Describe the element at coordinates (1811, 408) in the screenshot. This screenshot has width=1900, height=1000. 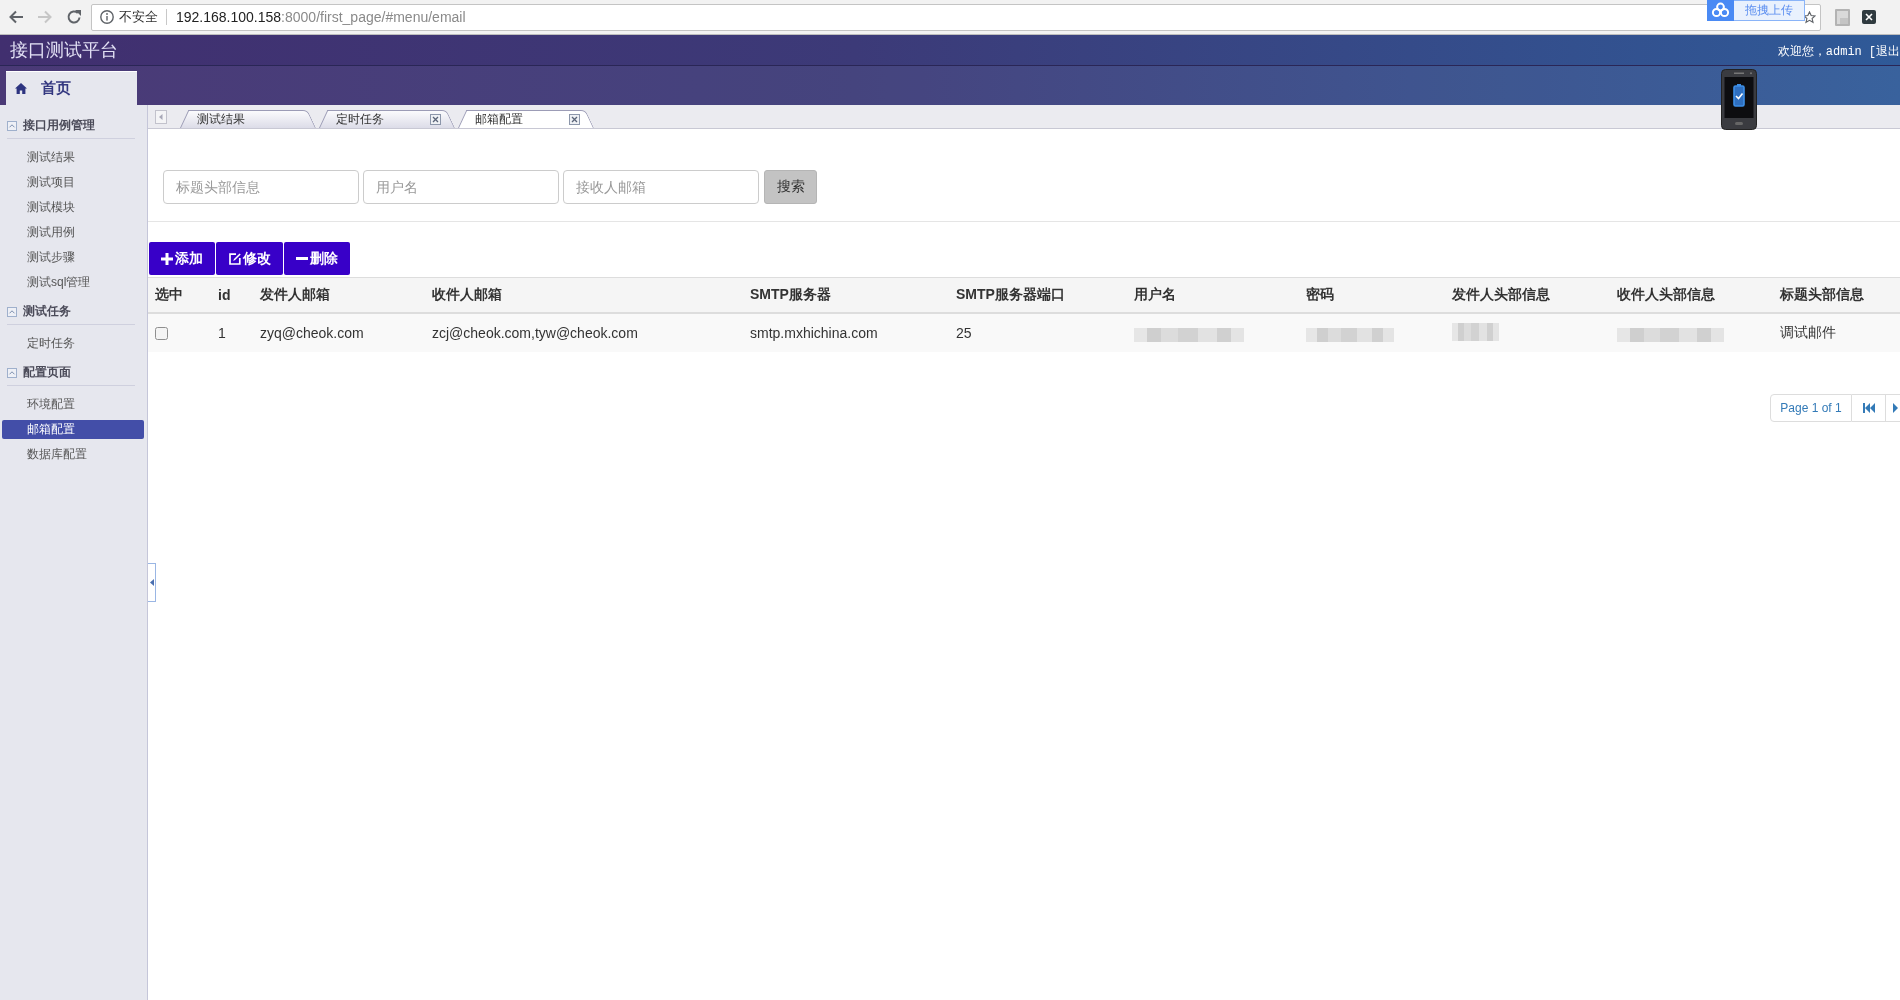
I see `page-info: Page 1 of 1` at that location.